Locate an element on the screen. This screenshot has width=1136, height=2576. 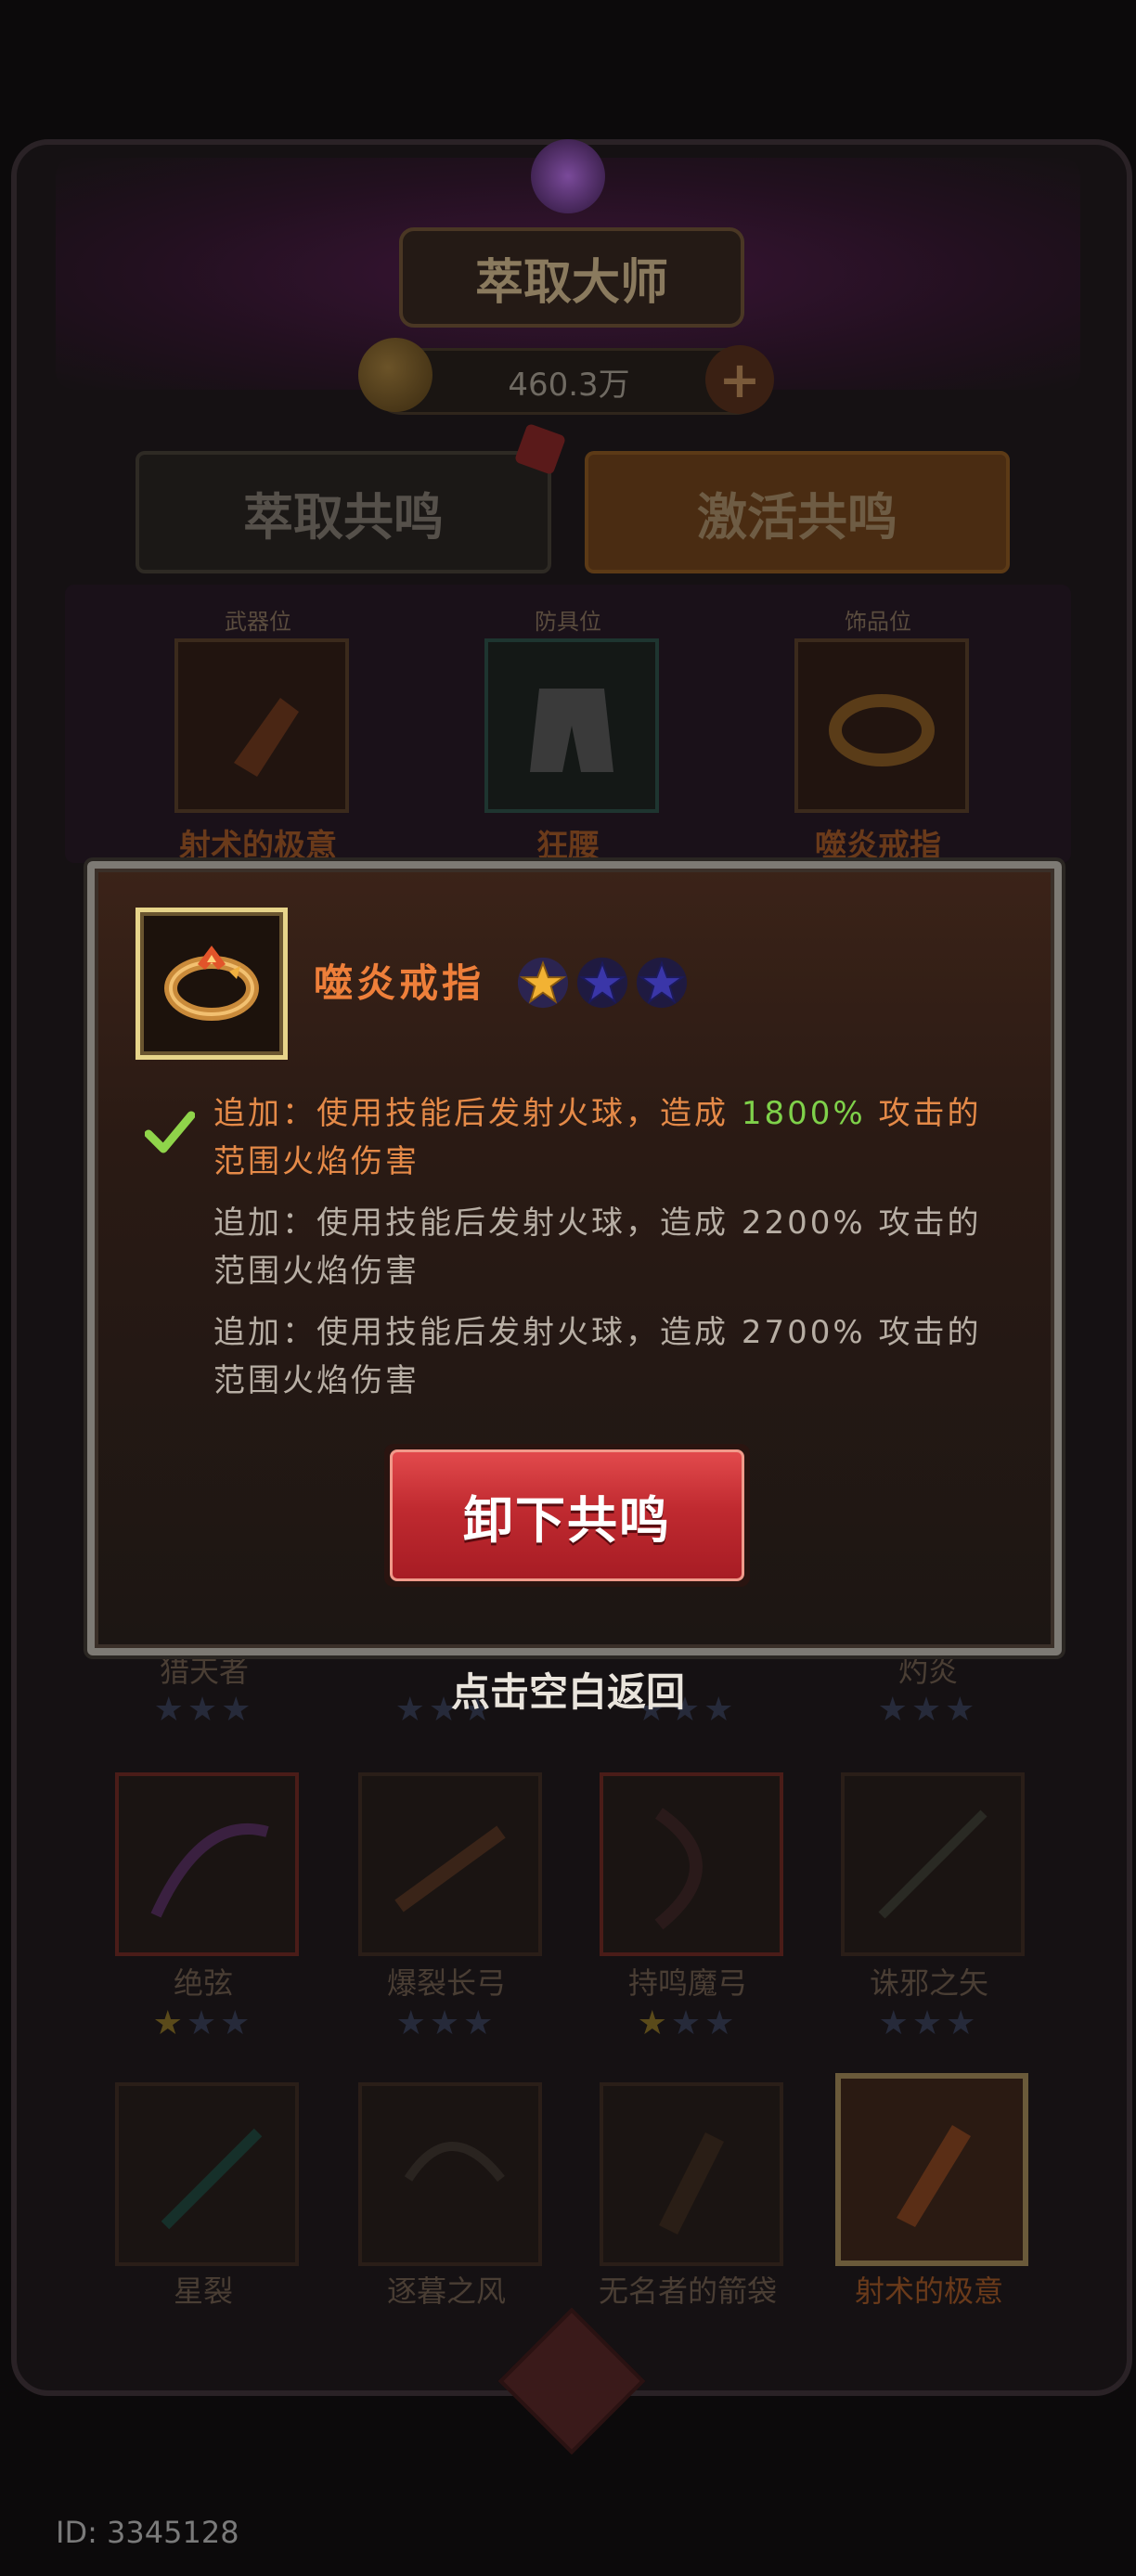
checkmark-icon is located at coordinates (170, 1132).